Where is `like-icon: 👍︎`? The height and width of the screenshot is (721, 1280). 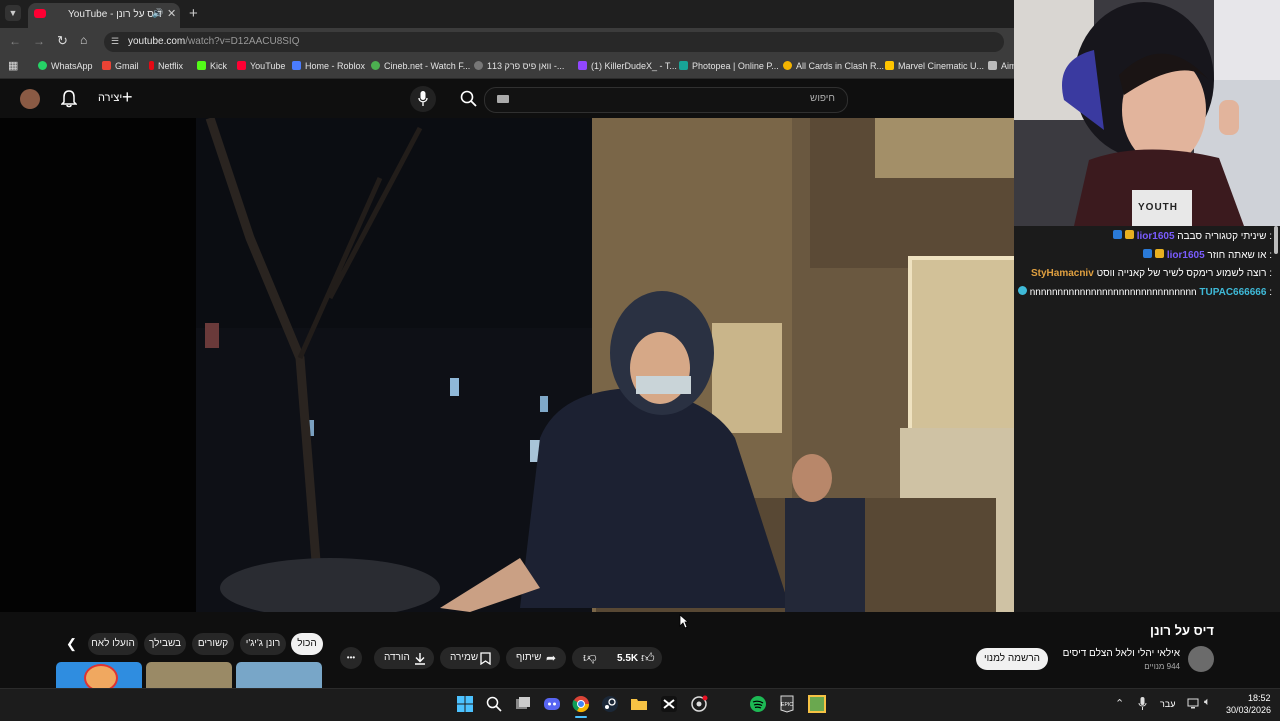
like-icon: 👍︎ is located at coordinates (648, 658).